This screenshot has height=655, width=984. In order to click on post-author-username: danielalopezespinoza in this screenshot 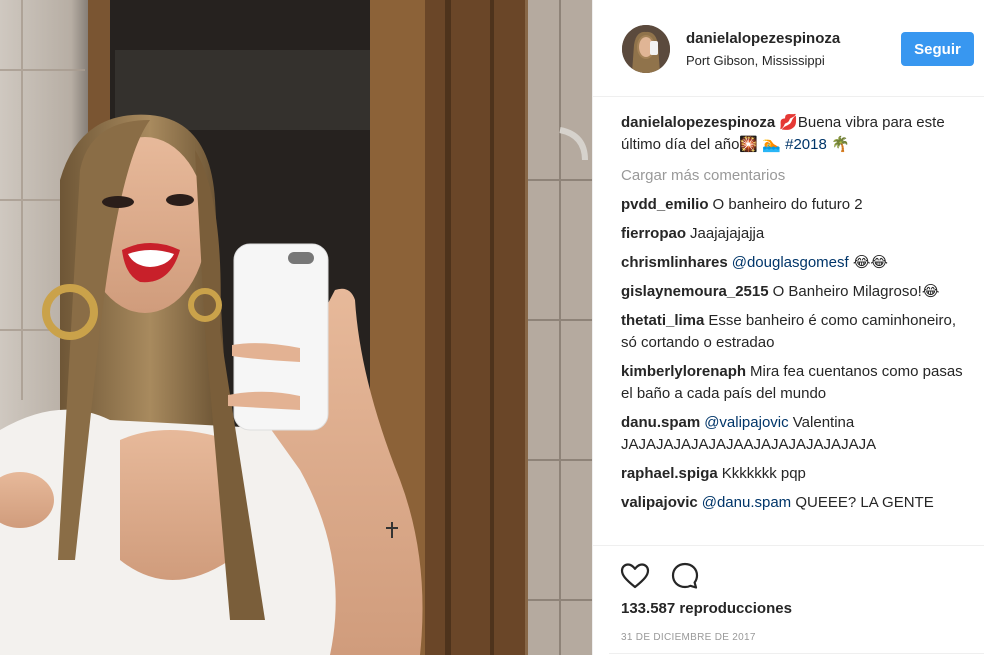, I will do `click(763, 38)`.